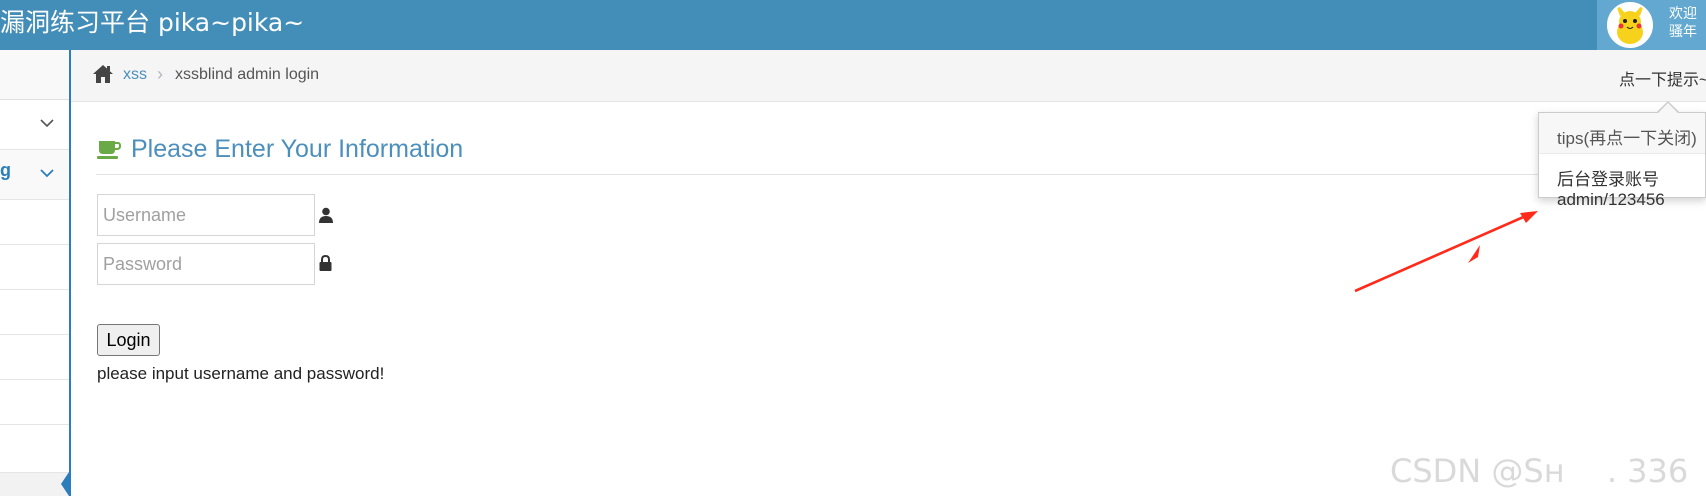 The image size is (1706, 496). I want to click on sidebar-shortcuts, so click(34, 75).